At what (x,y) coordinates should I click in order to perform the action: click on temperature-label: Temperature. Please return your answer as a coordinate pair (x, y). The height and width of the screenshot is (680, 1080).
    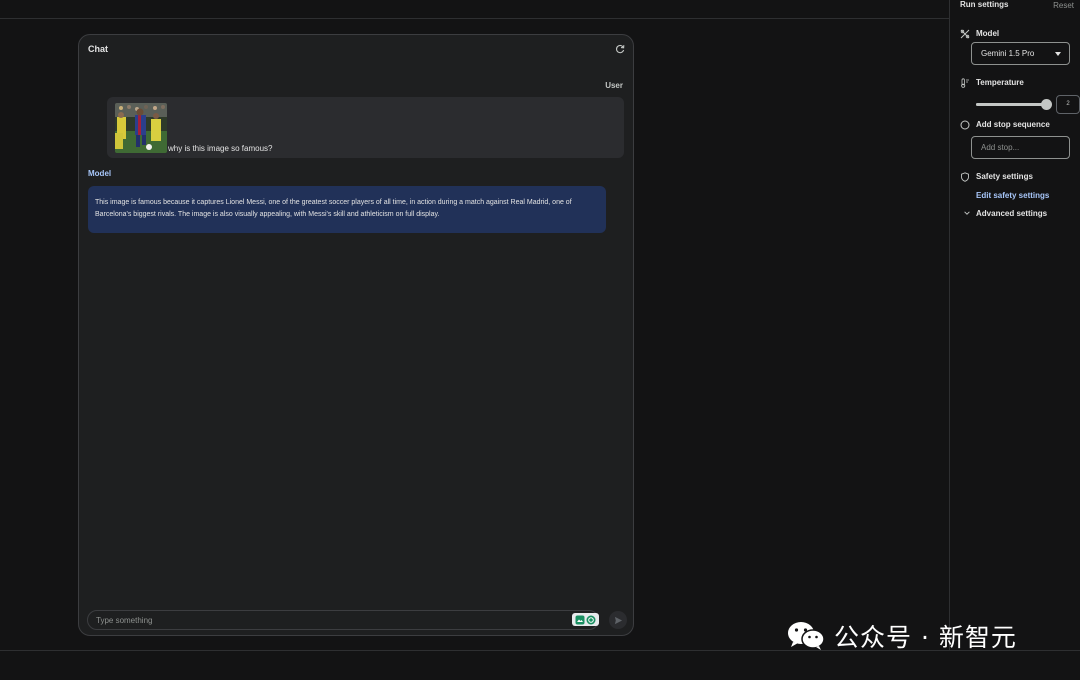
    Looking at the image, I should click on (1000, 82).